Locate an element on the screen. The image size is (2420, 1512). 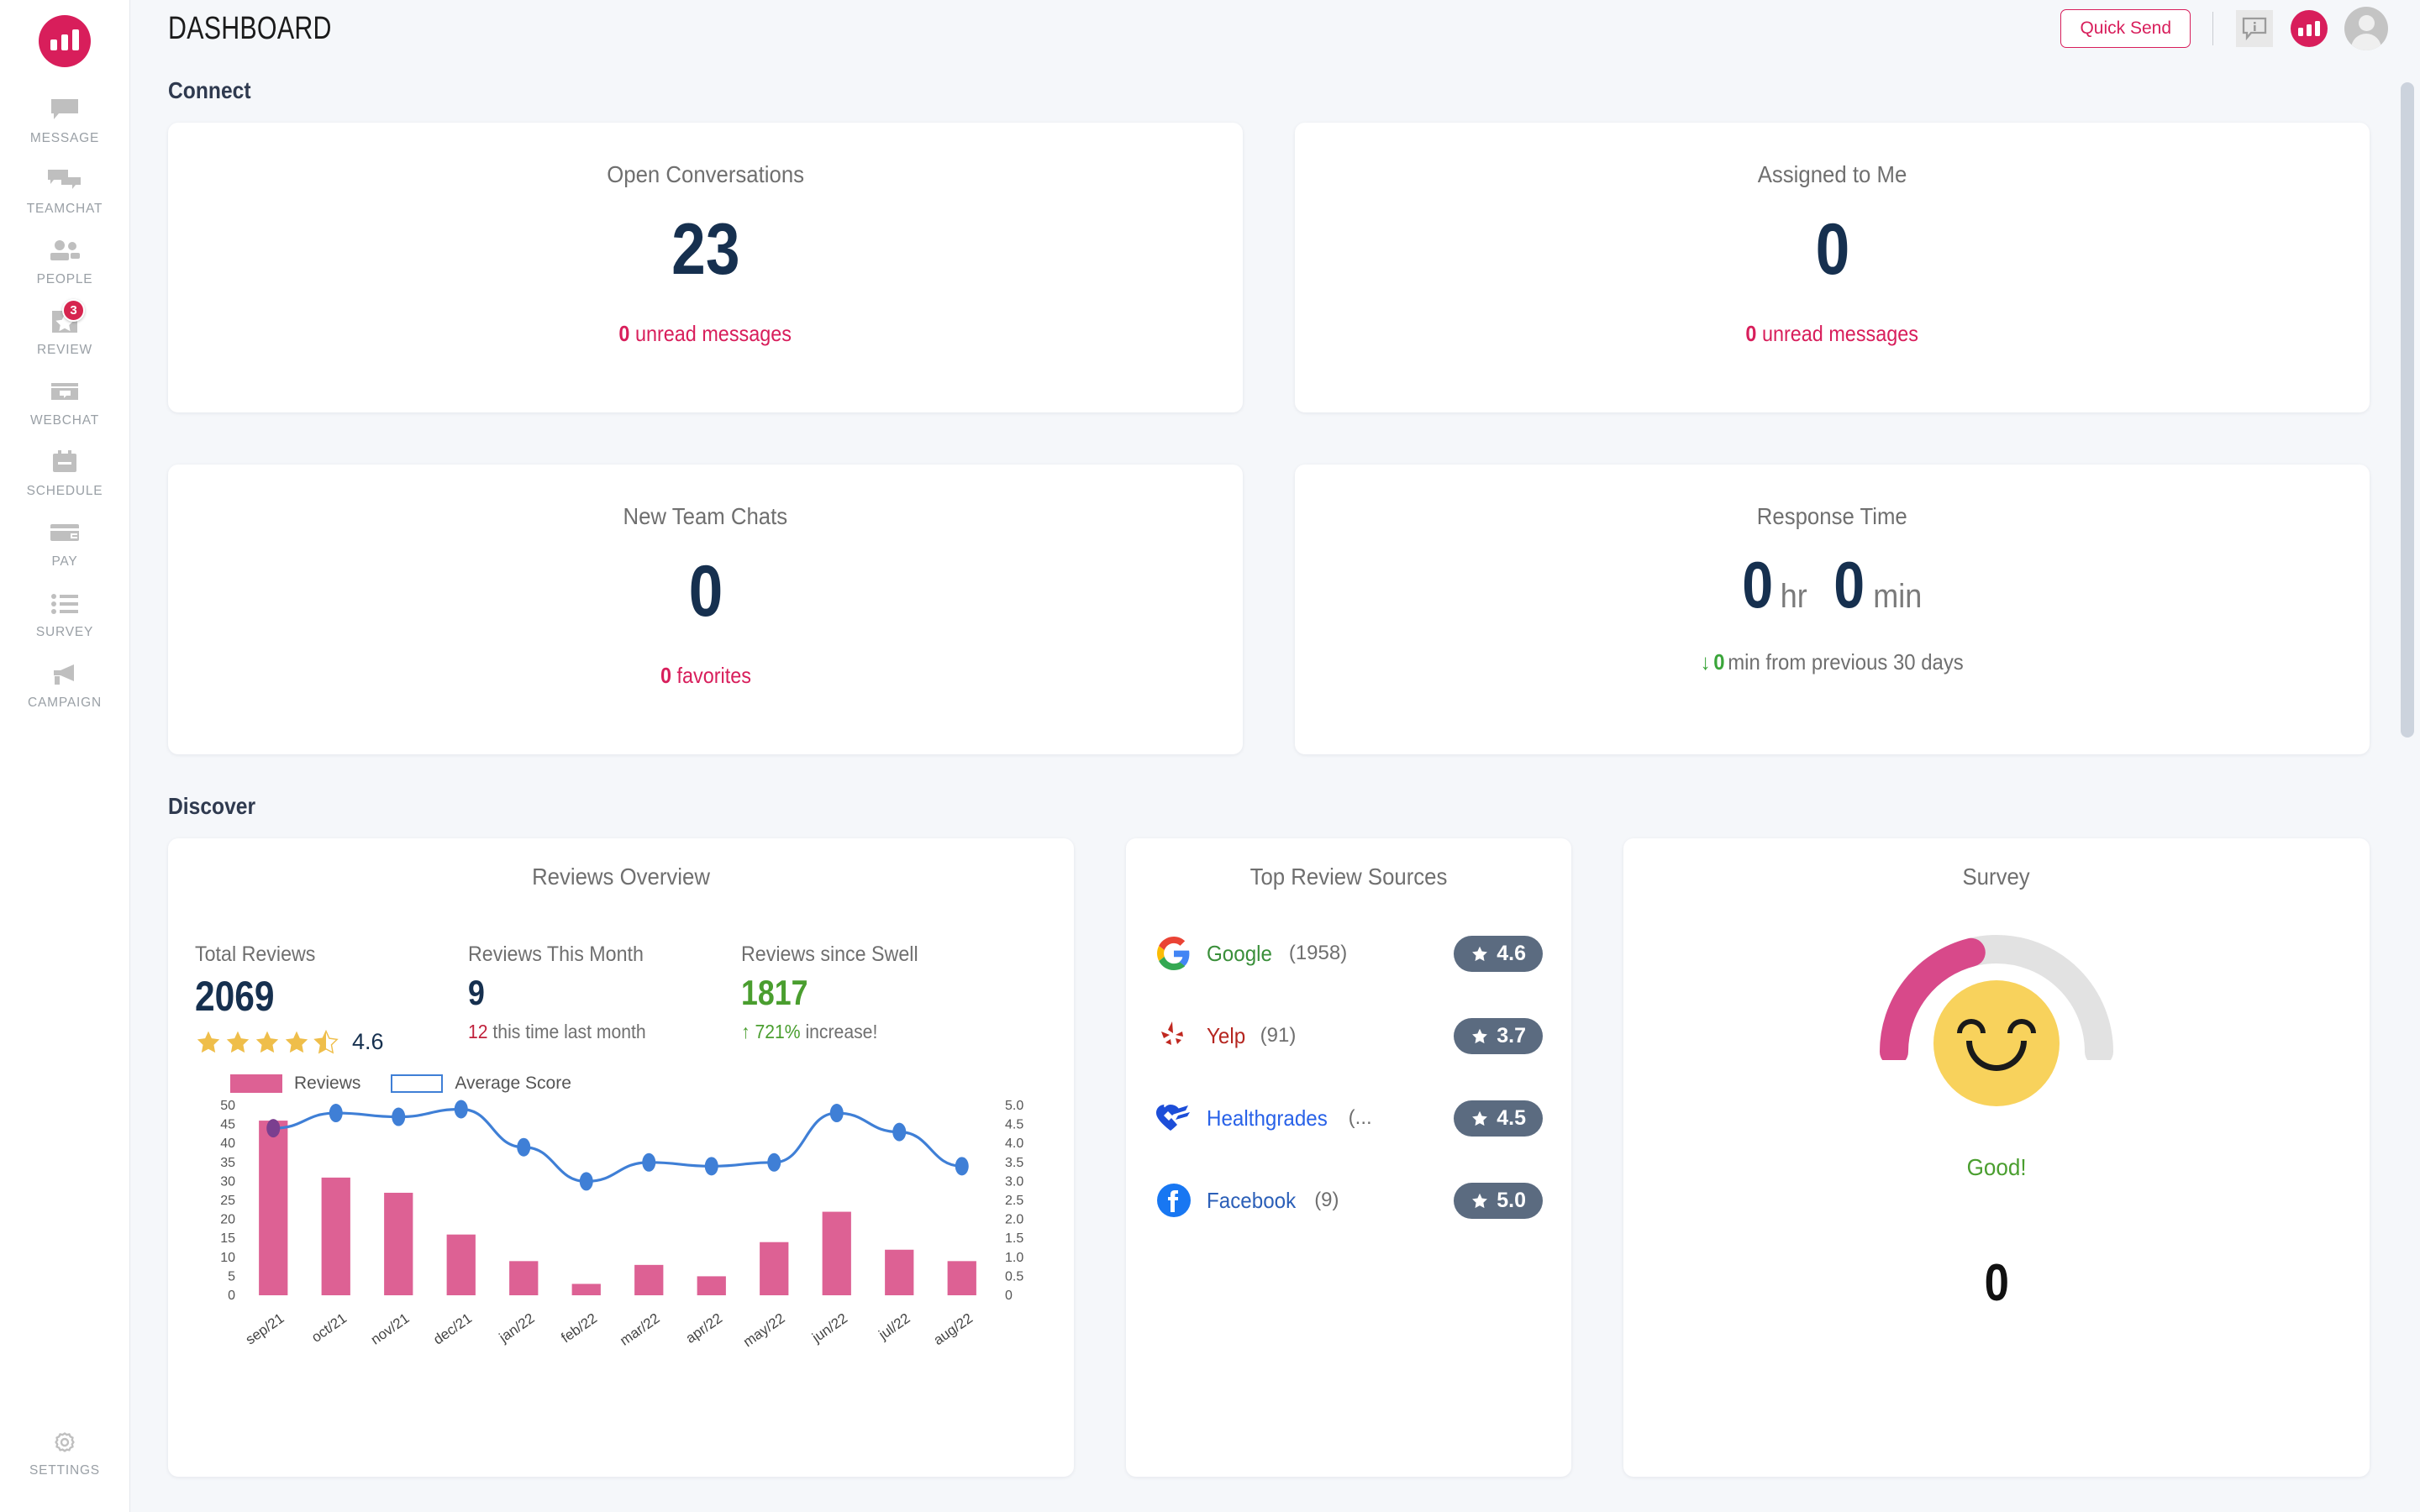
sidebar-item-teamchat: TEAMCHAT is located at coordinates (65, 191).